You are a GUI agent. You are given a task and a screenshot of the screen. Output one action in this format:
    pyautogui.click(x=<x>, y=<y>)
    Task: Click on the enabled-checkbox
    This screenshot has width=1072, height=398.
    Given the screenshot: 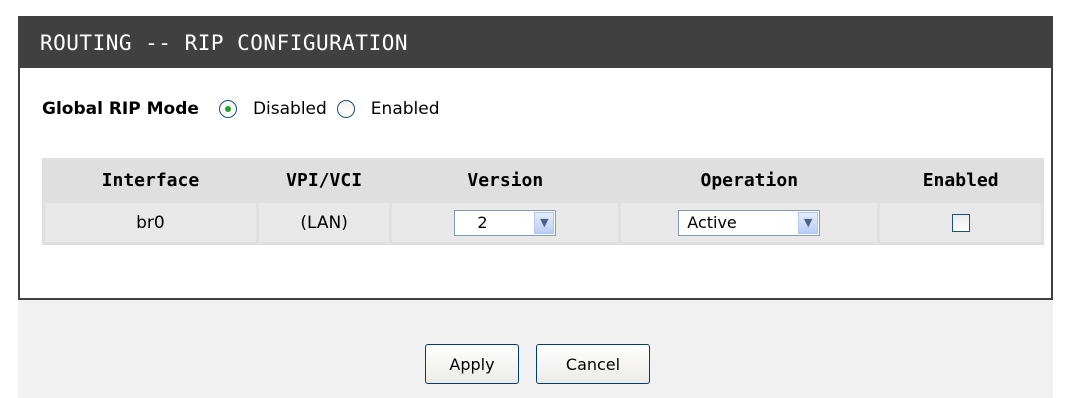 What is the action you would take?
    pyautogui.click(x=960, y=222)
    